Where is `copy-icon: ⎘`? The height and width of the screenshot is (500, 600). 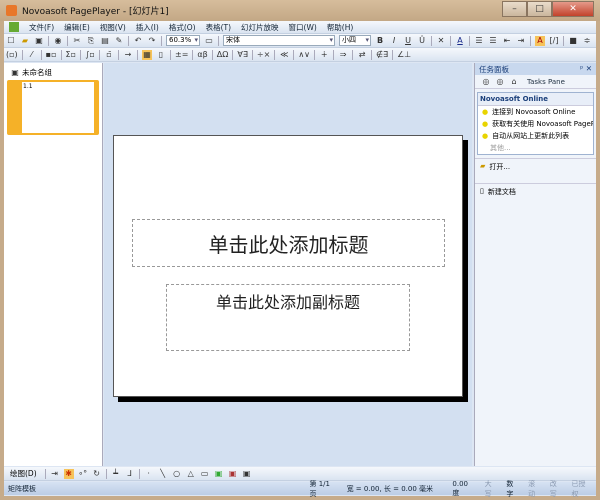 copy-icon: ⎘ is located at coordinates (91, 41).